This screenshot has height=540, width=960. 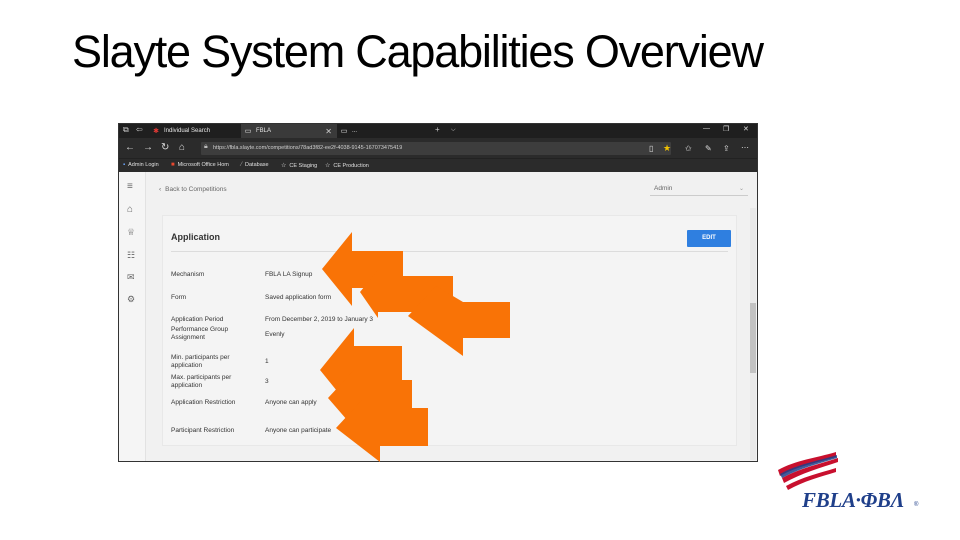 I want to click on field-value-form: Saved application form, so click(x=298, y=297).